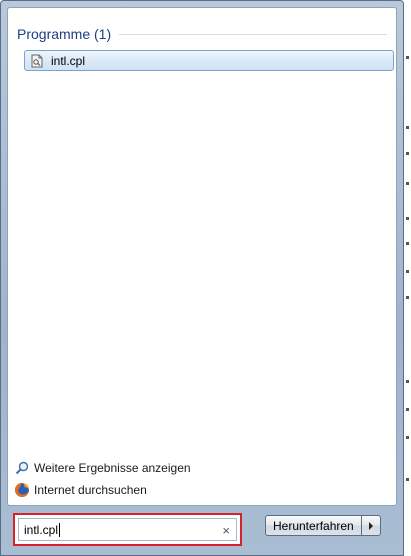  I want to click on internet-search-label: Internet durchsuchen, so click(90, 490).